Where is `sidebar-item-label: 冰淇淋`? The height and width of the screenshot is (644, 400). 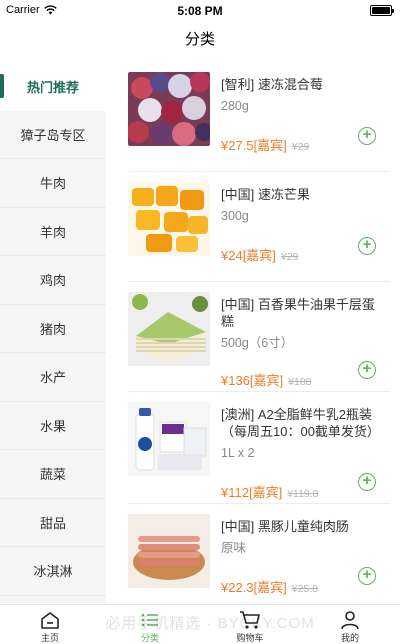 sidebar-item-label: 冰淇淋 is located at coordinates (53, 572).